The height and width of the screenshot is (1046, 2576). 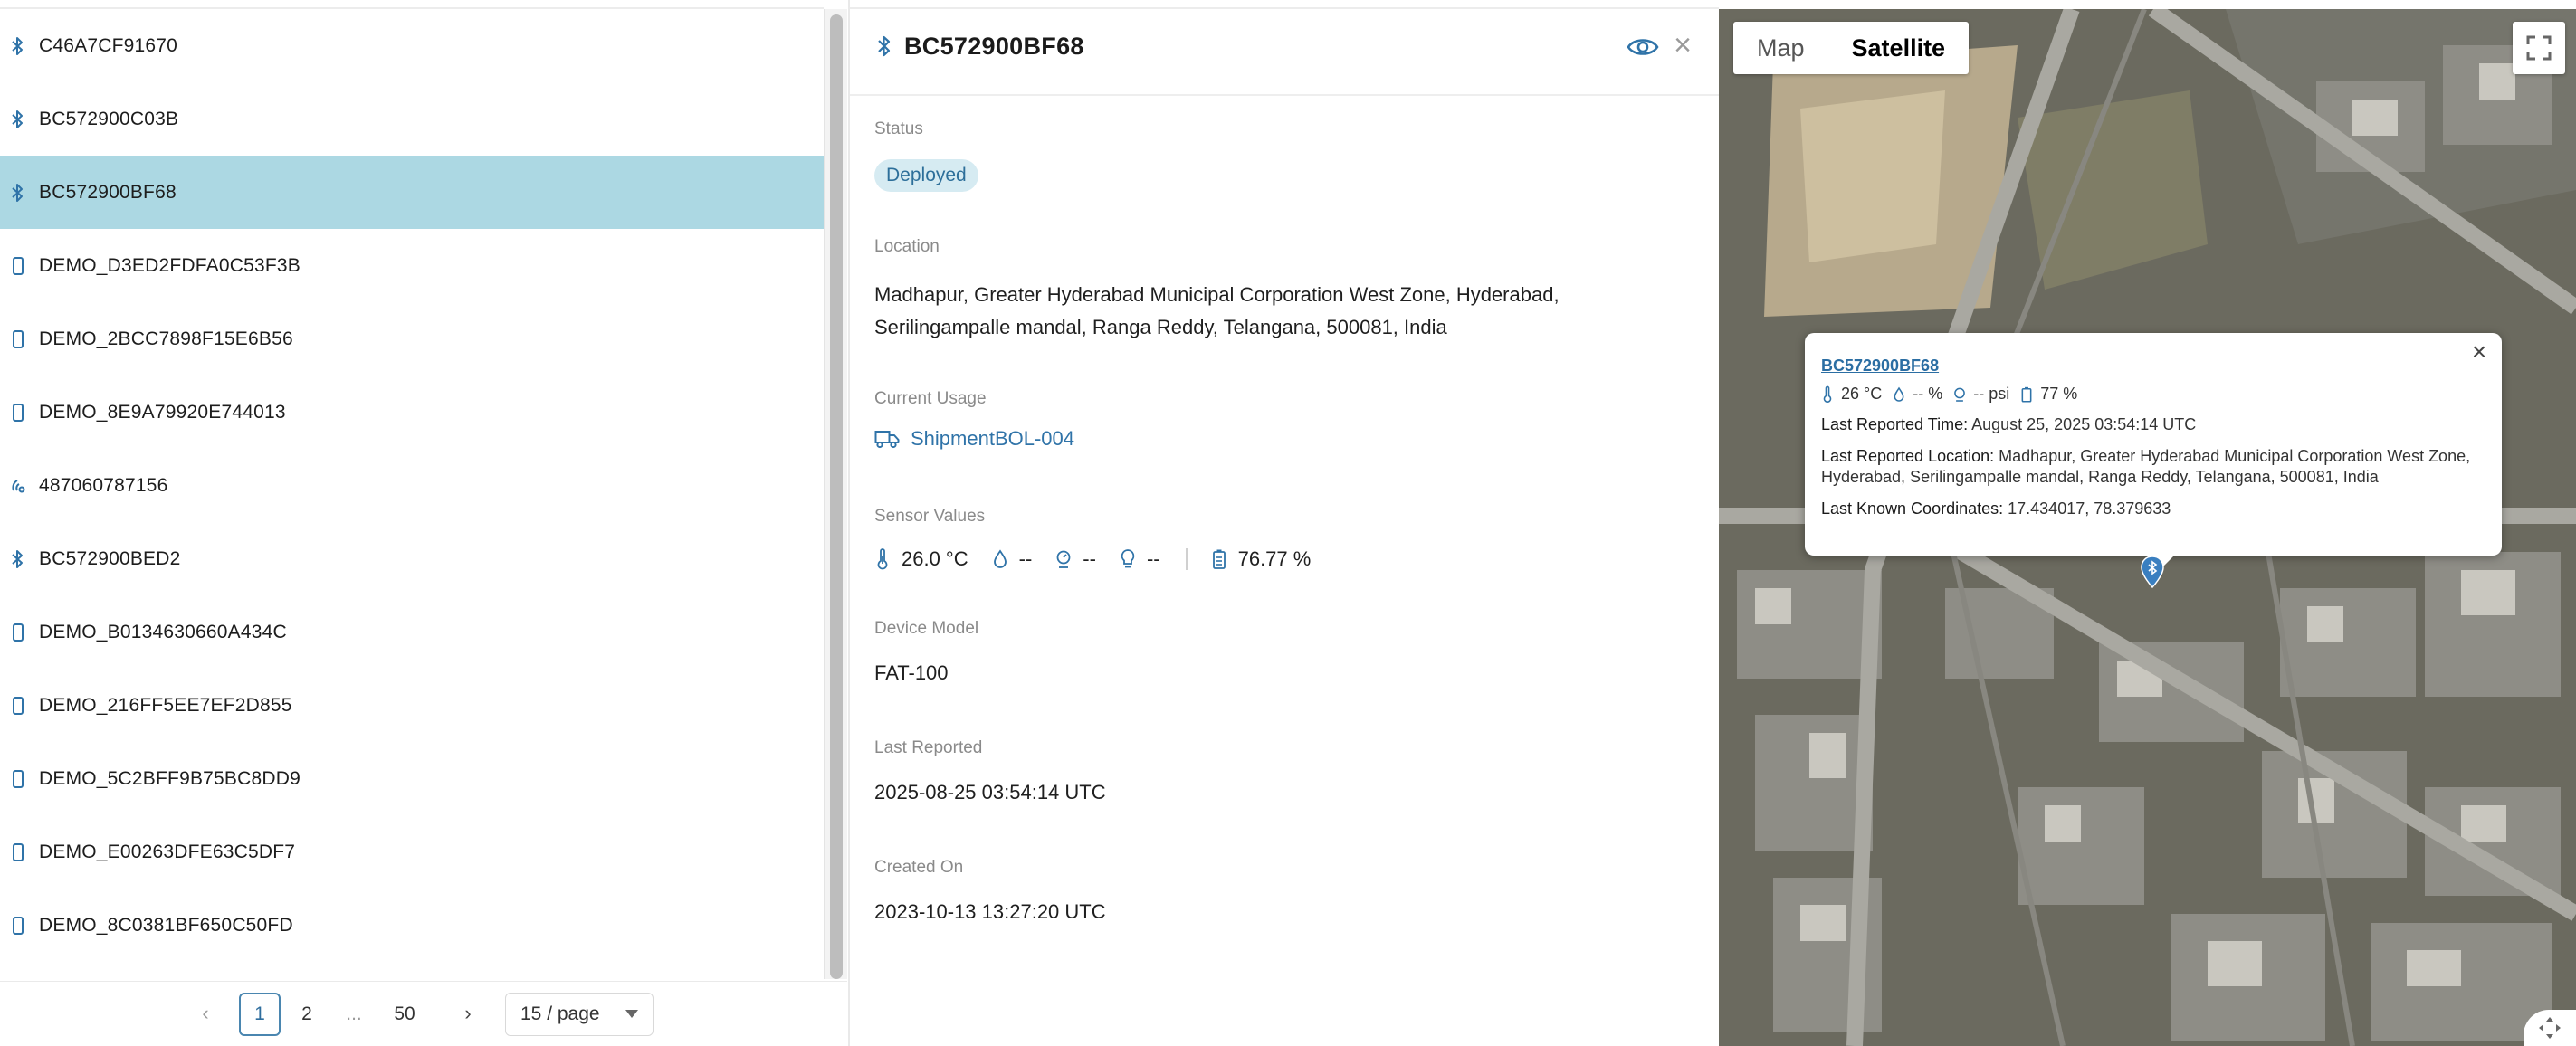 What do you see at coordinates (109, 118) in the screenshot?
I see `device-id-label: BC572900C03B` at bounding box center [109, 118].